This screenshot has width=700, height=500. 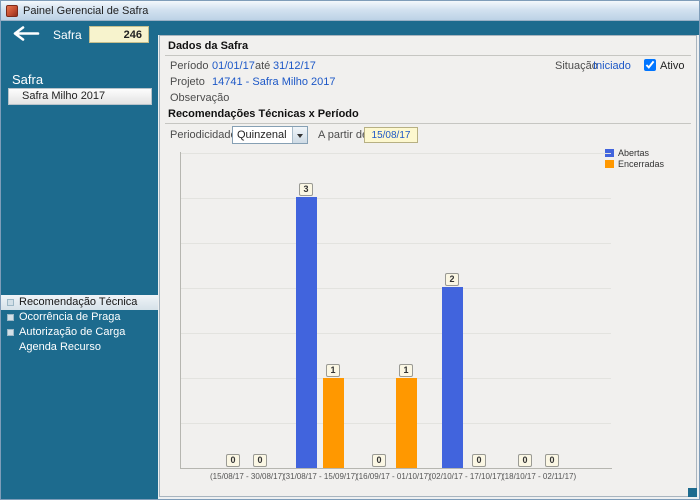 I want to click on observacao-label: Observação, so click(x=200, y=98).